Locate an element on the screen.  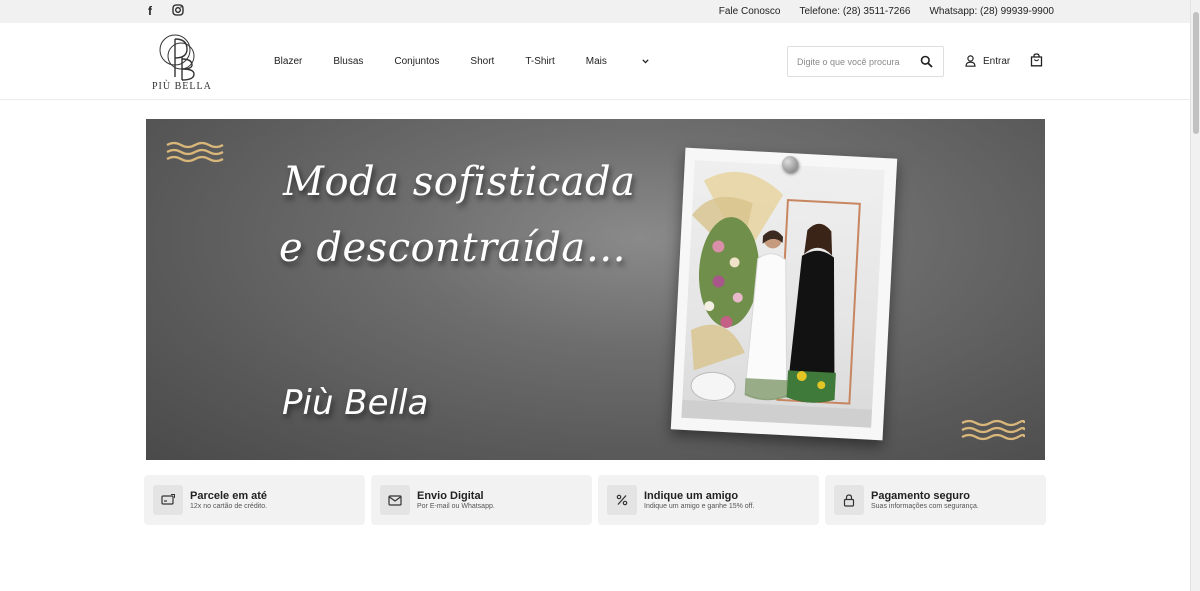
facebook-icon: f is located at coordinates (150, 11).